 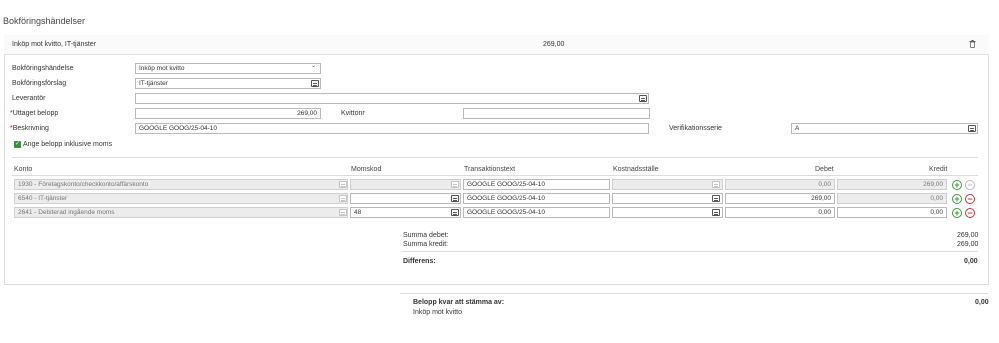 What do you see at coordinates (968, 244) in the screenshot?
I see `summa-kredit-value: 269,00` at bounding box center [968, 244].